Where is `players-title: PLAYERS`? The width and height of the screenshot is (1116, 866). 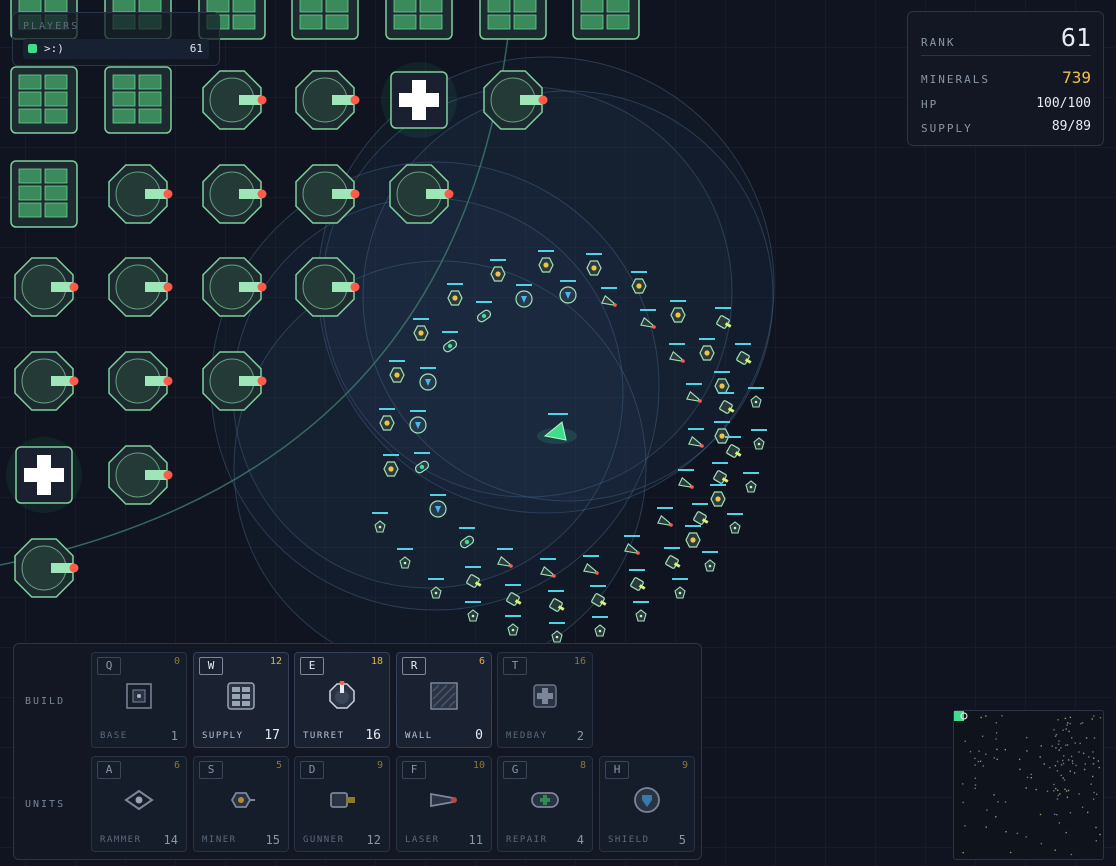
players-title: PLAYERS is located at coordinates (51, 26).